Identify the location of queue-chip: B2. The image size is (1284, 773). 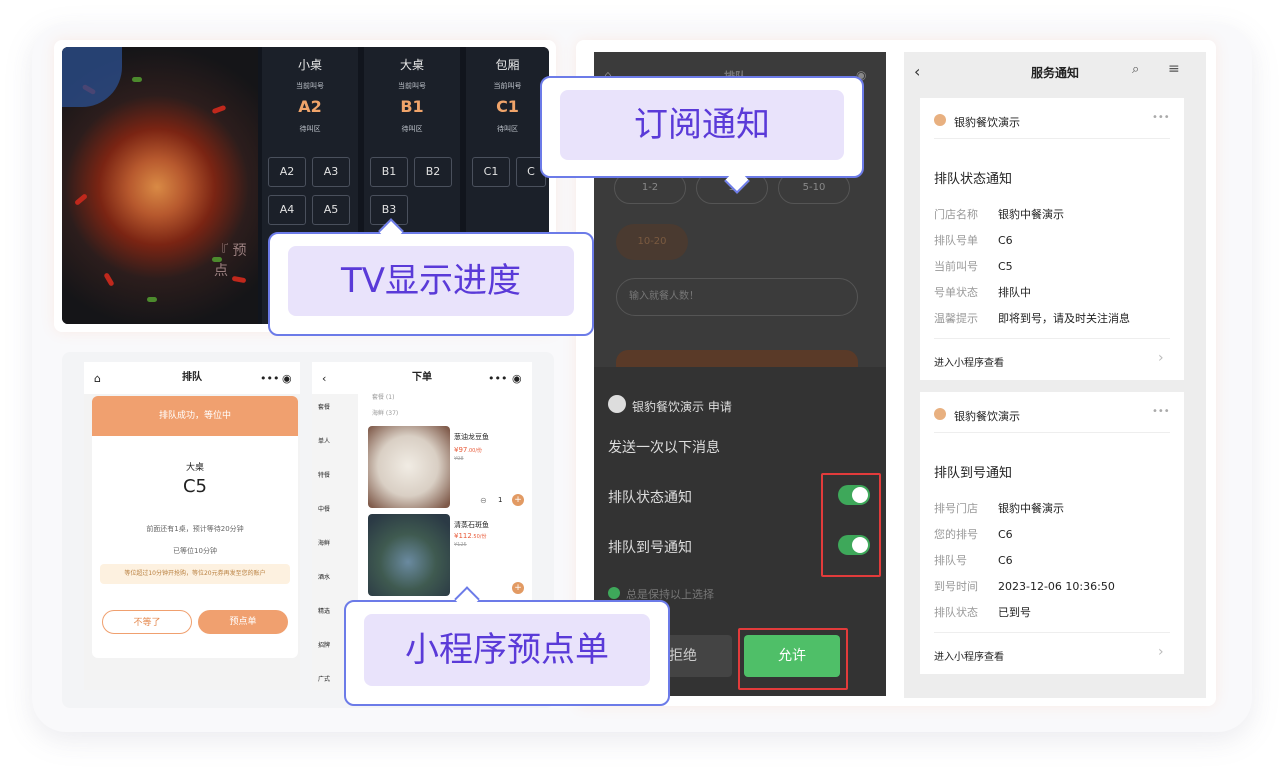
(433, 172).